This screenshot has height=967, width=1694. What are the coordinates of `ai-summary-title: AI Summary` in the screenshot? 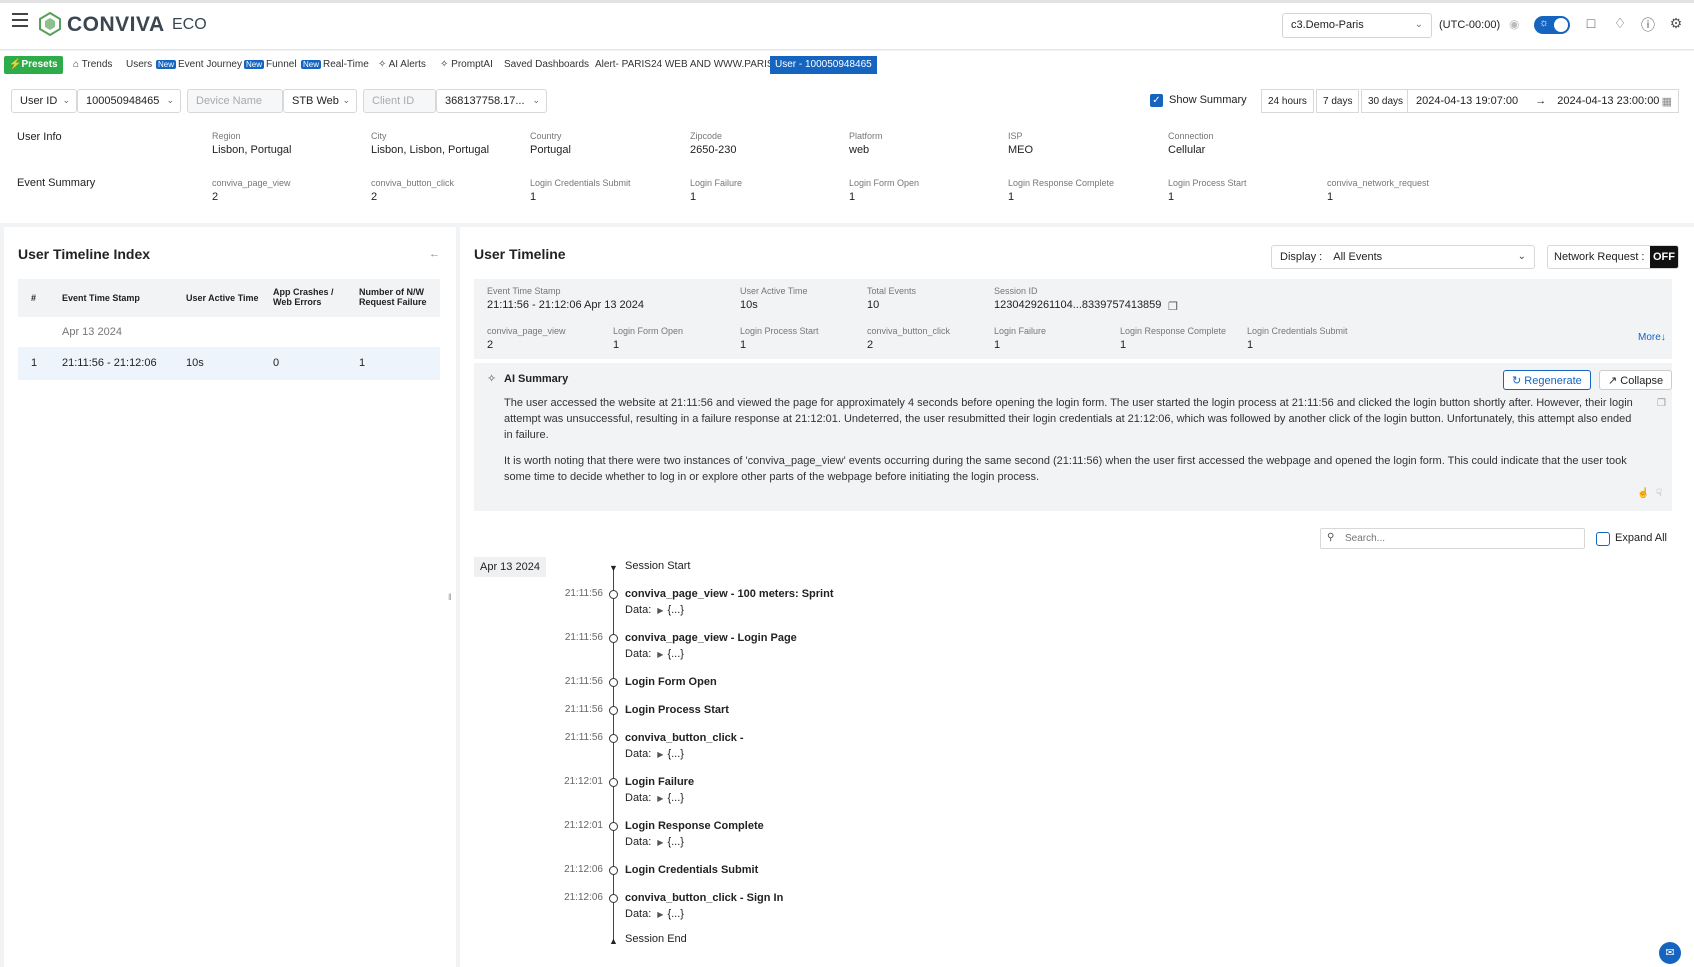 It's located at (536, 379).